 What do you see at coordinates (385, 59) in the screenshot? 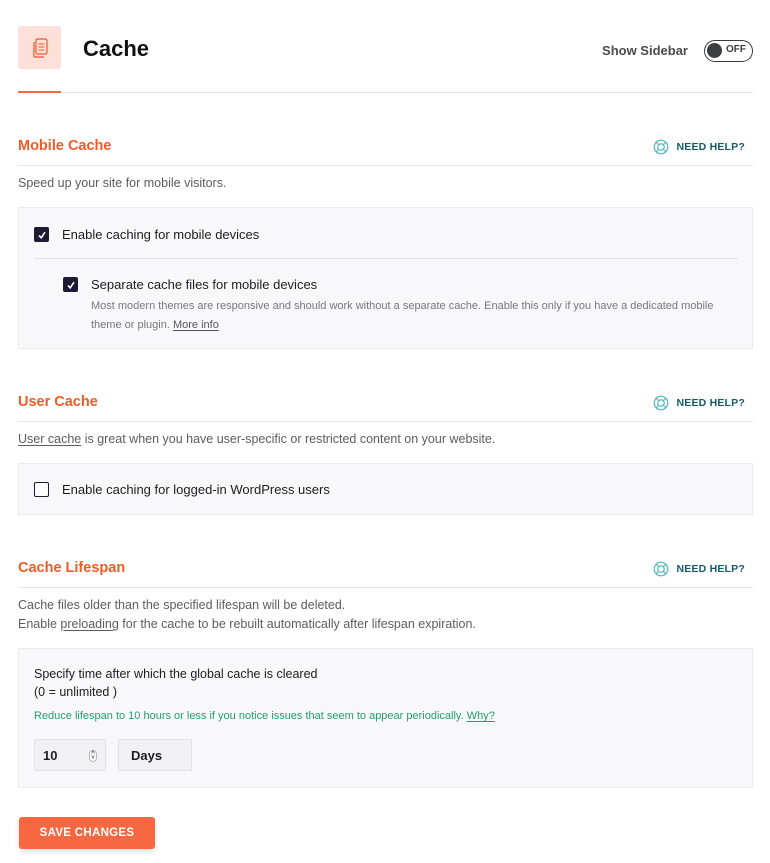
I see `page-header: Cache Show Sidebar OFF` at bounding box center [385, 59].